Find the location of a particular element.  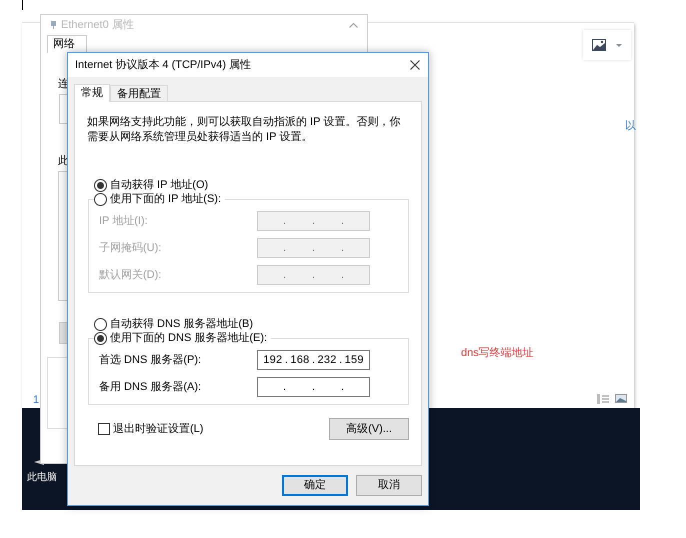

network-icon is located at coordinates (53, 25).